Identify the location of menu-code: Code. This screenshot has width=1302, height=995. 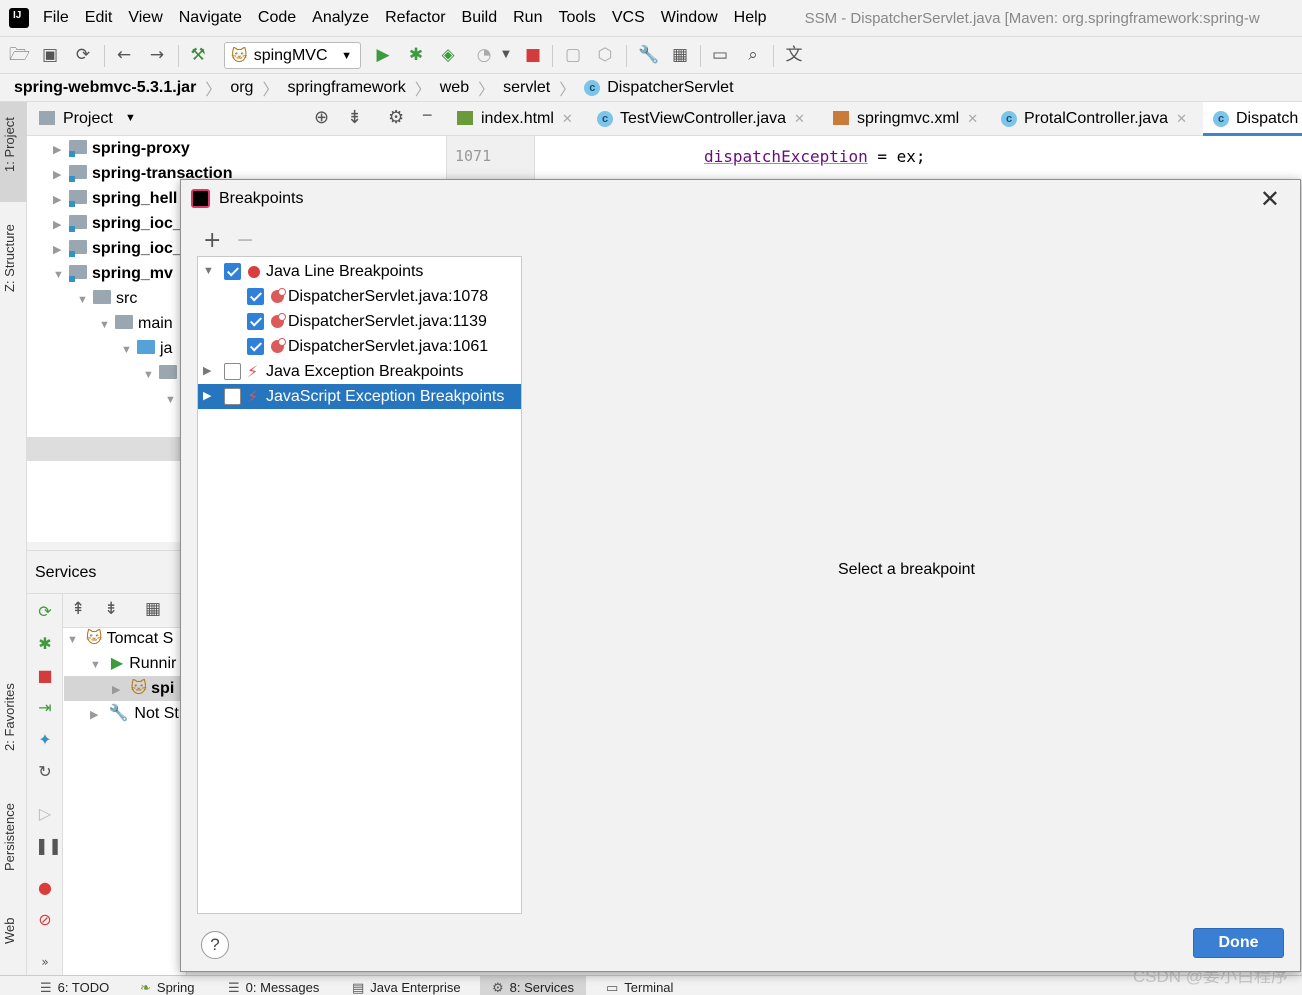
(277, 18).